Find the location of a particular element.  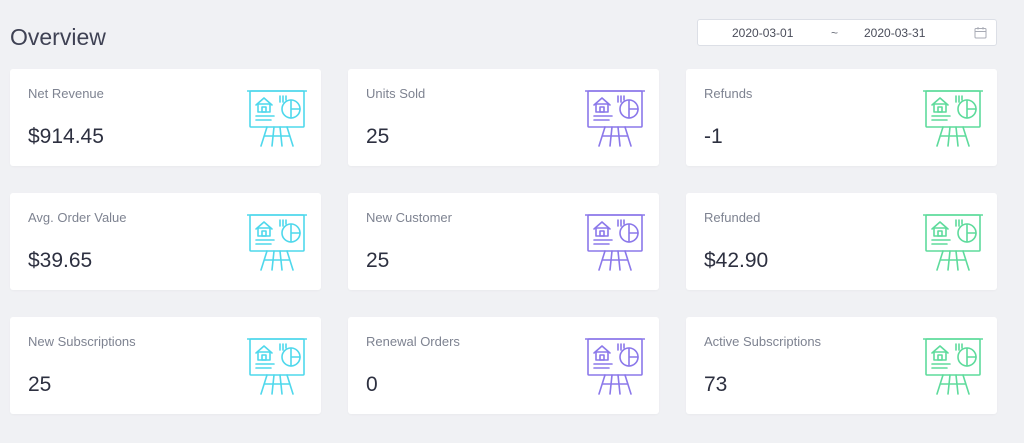

stat-card-new-subscriptions: New Subscriptions 25 is located at coordinates (165, 365).